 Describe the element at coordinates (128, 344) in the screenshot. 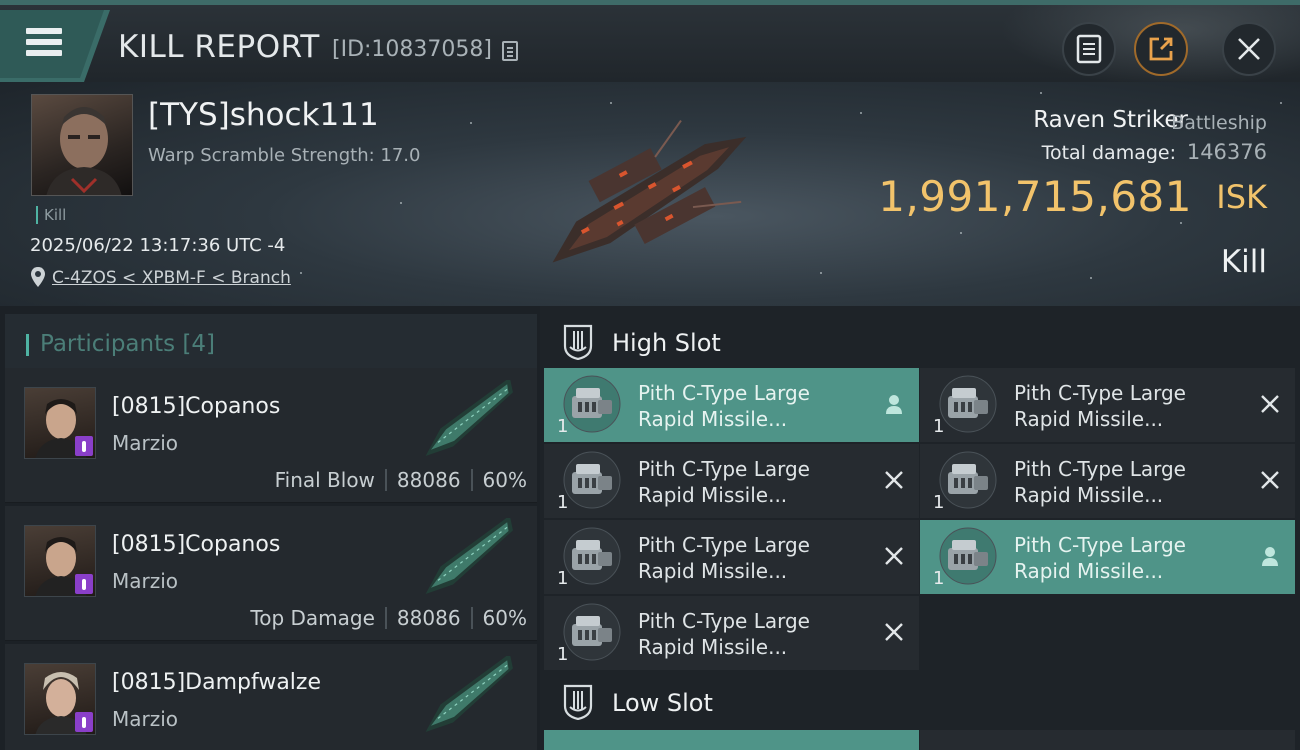

I see `participants-title: Participants [4]` at that location.